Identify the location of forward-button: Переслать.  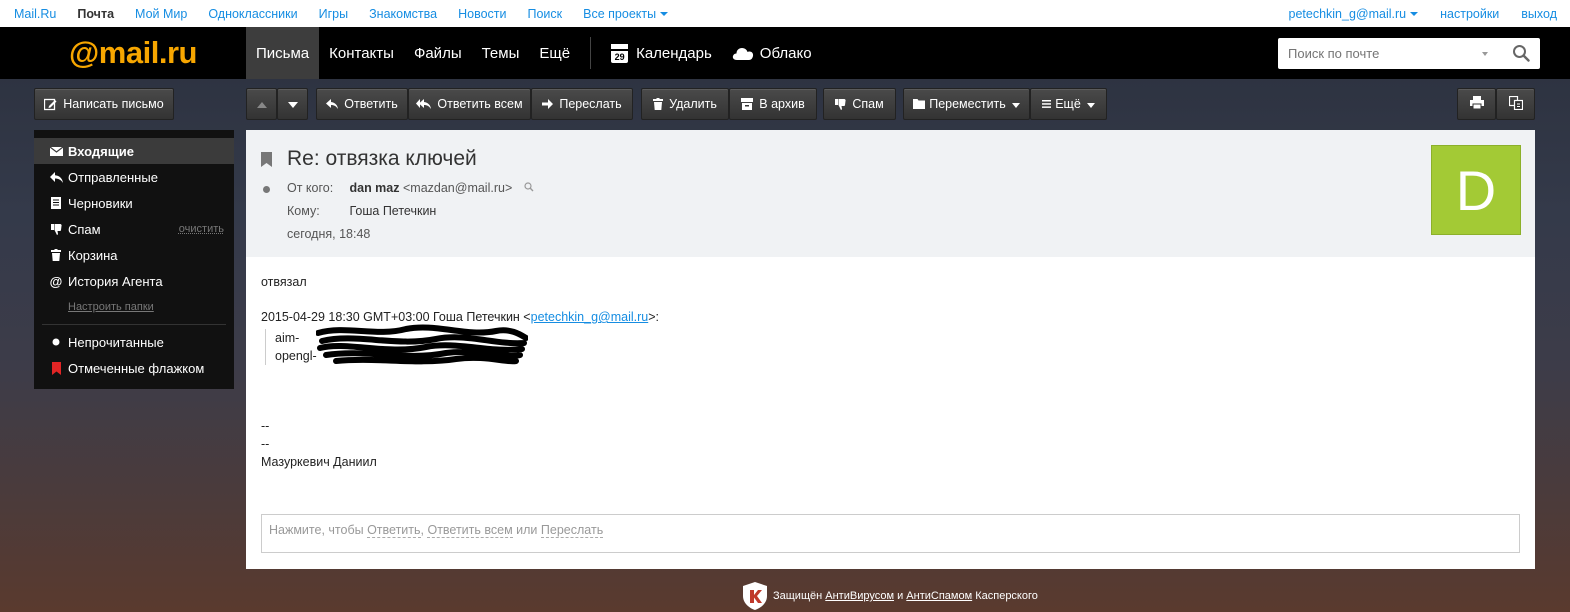
(582, 104).